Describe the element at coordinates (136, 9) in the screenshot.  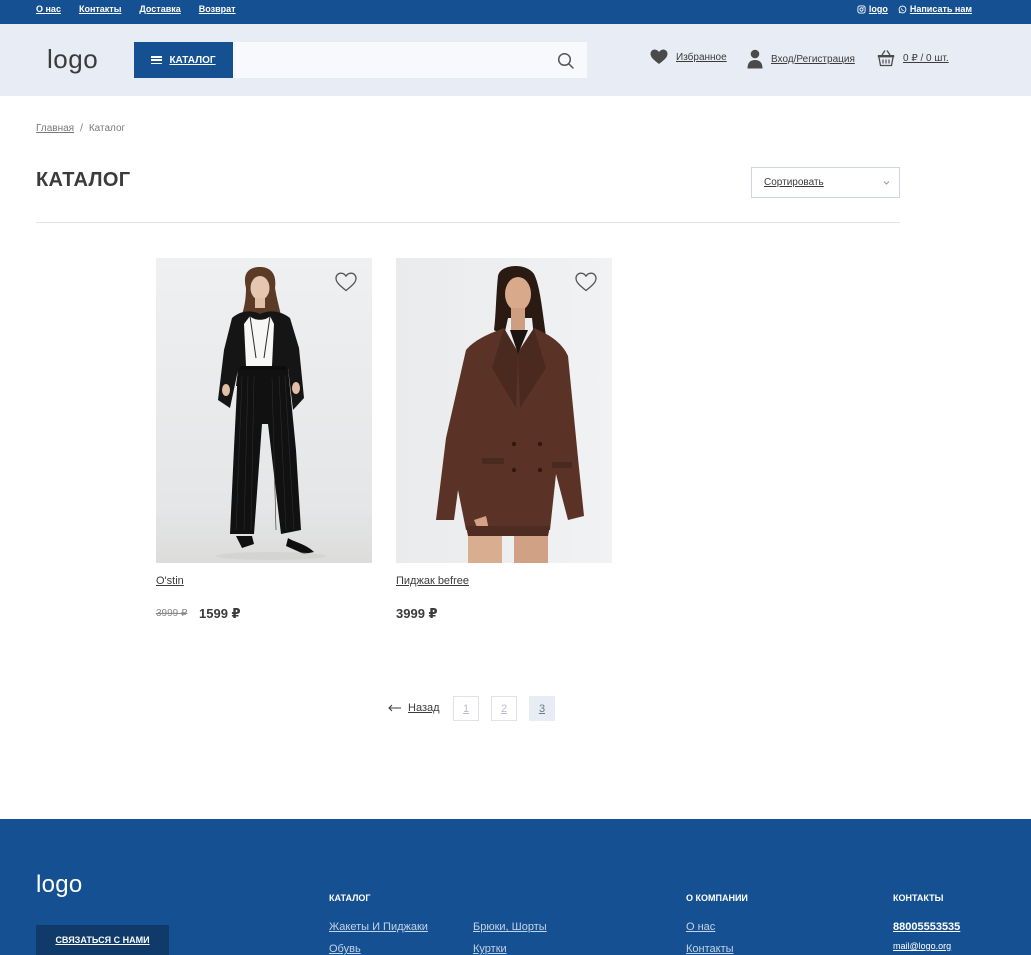
I see `top-nav: О нас Контакты Доставка Возврат` at that location.